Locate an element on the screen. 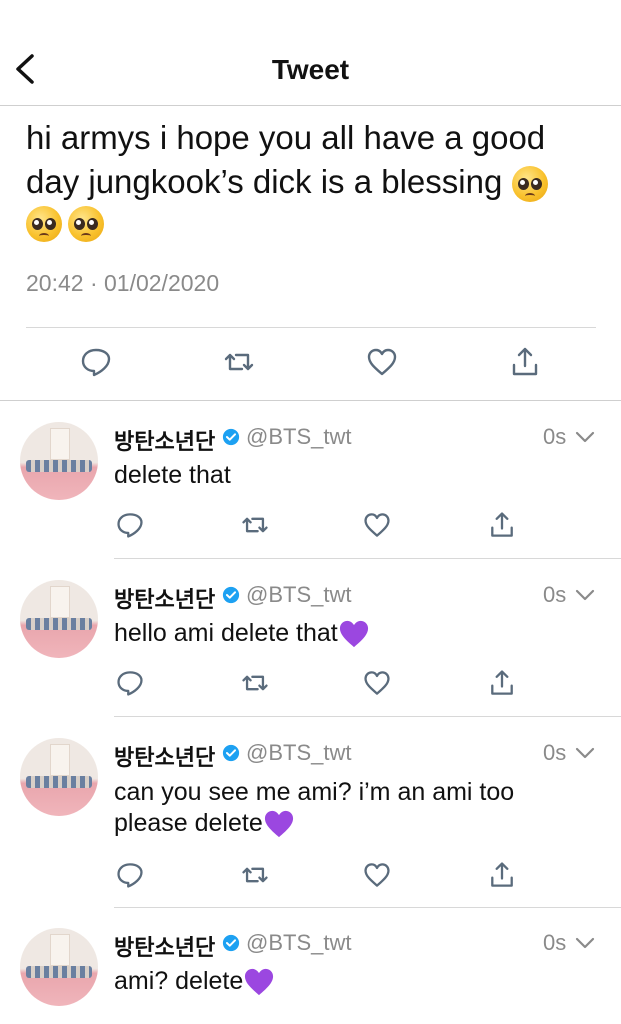 This screenshot has width=621, height=1024. reply-text: delete that is located at coordinates (172, 475).